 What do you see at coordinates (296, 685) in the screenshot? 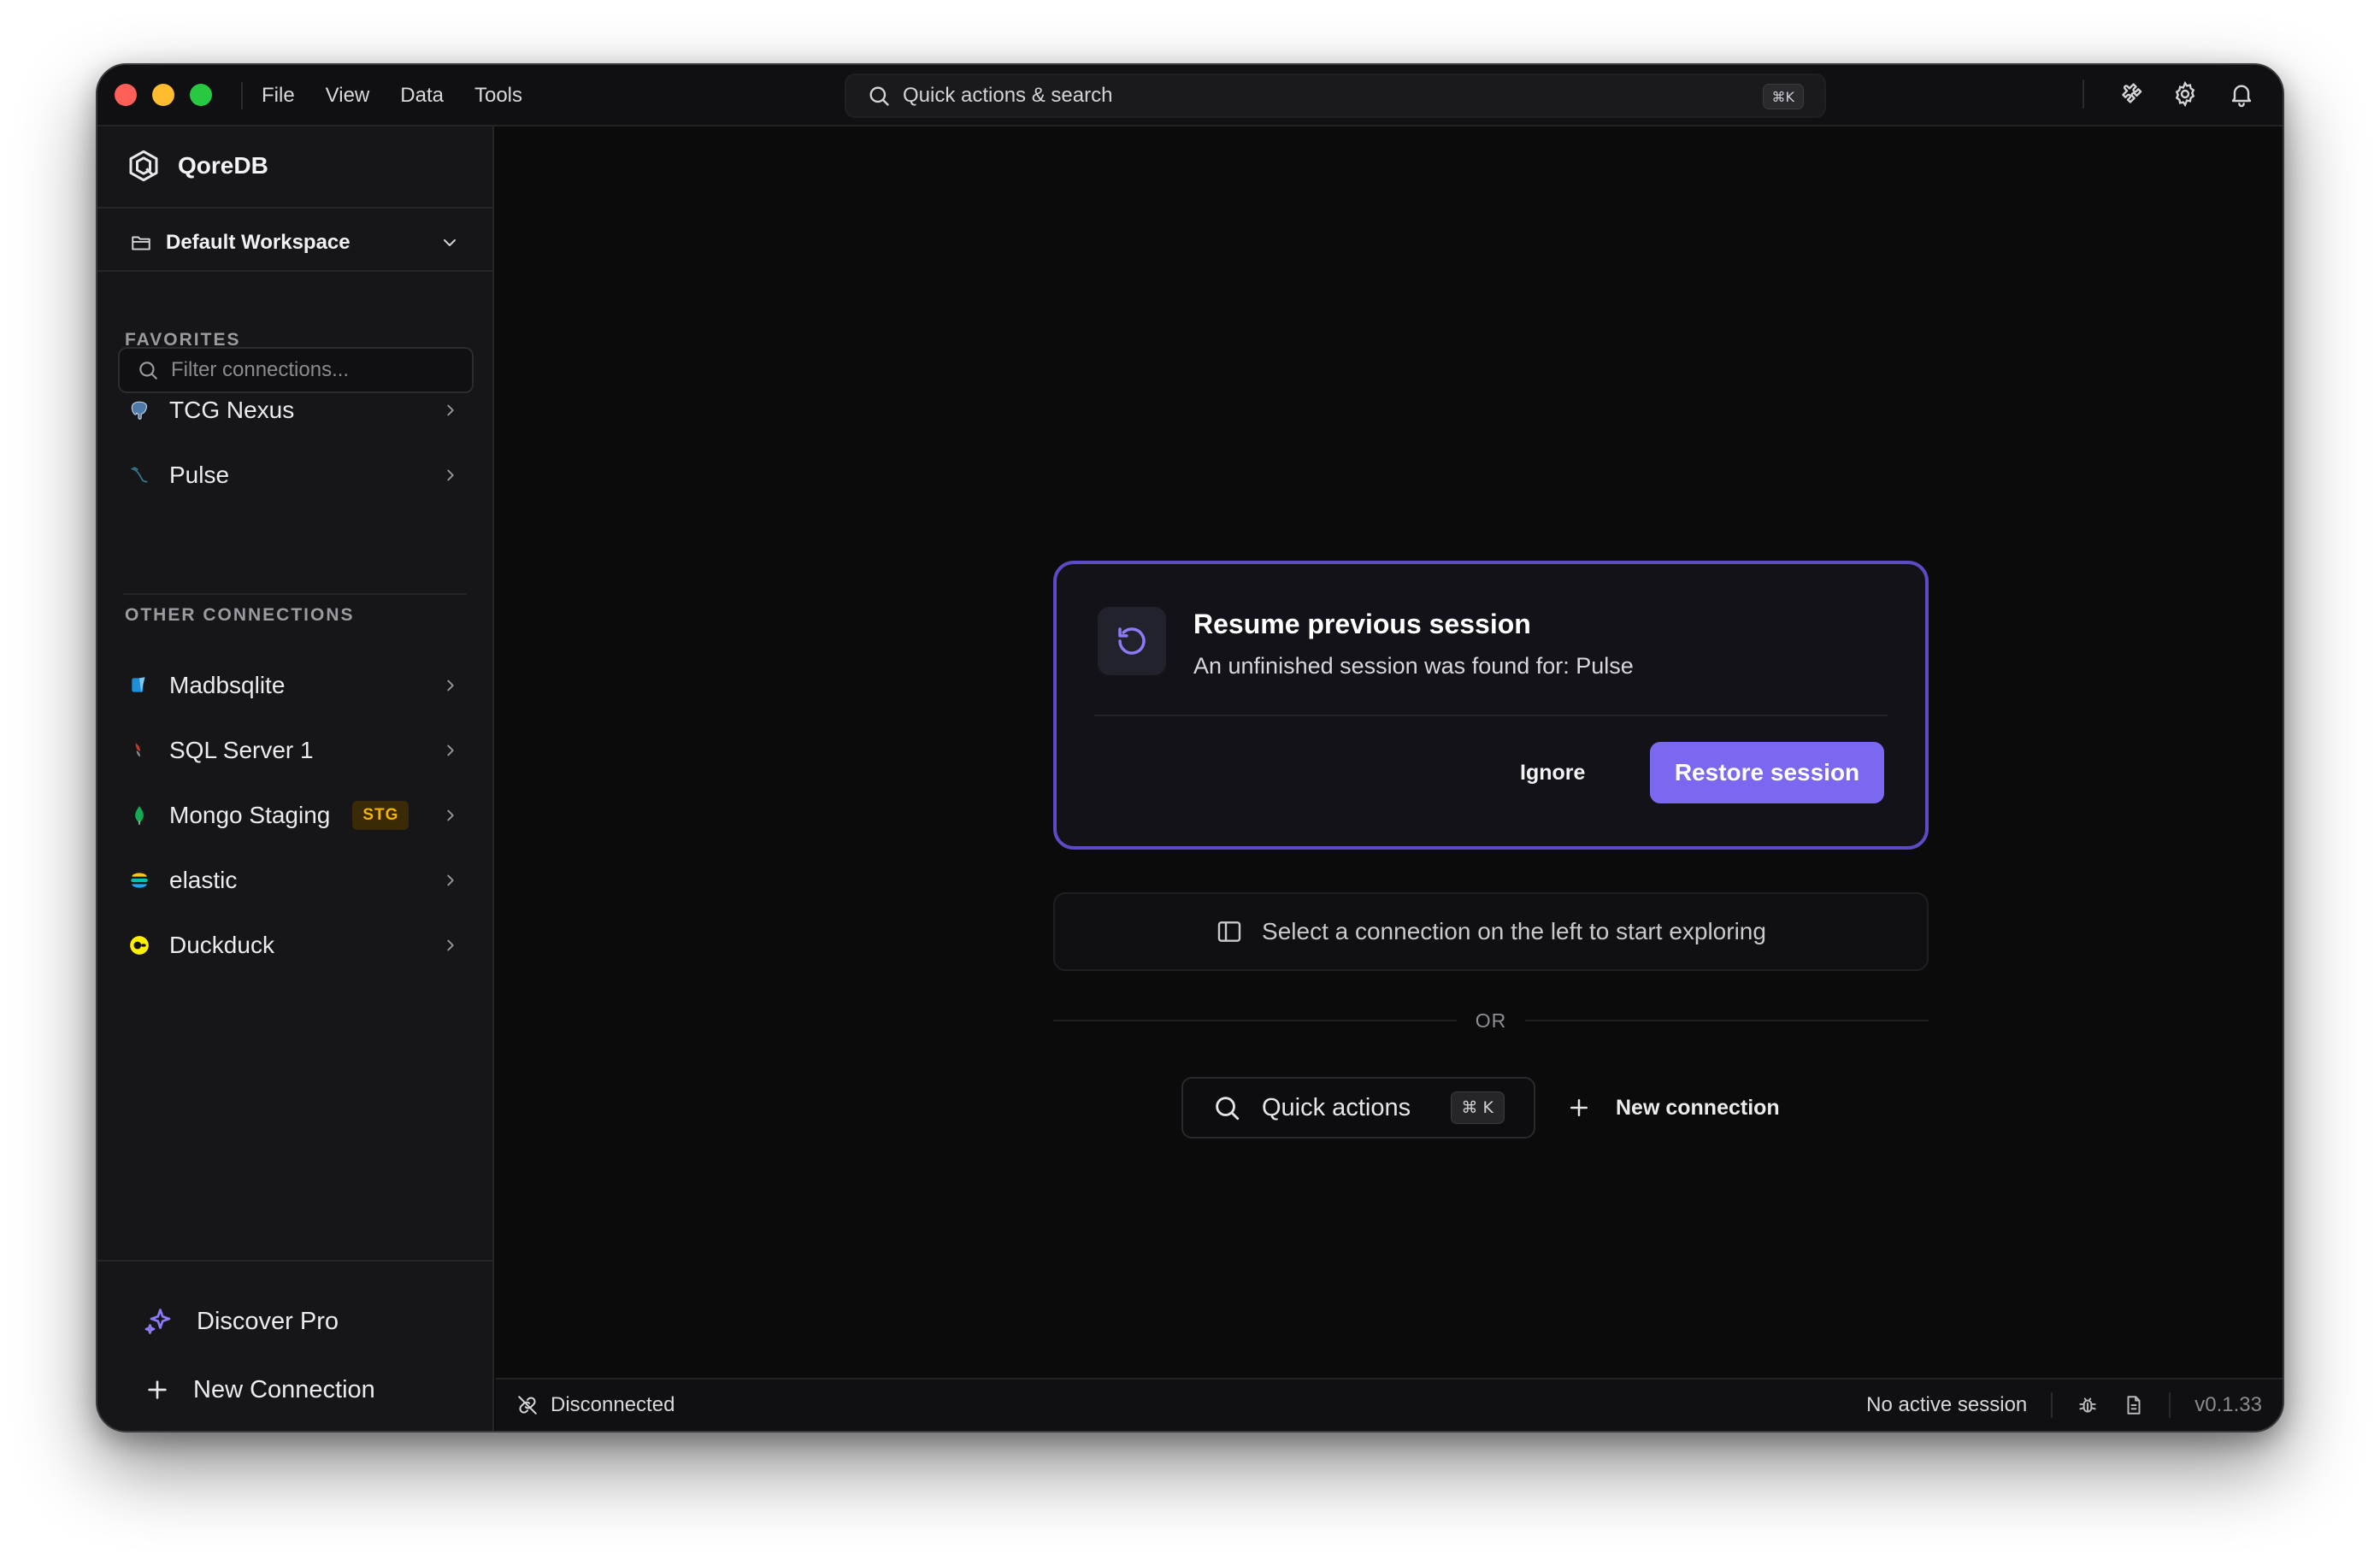
I see `connection-item-madbsqlite: Madbsqlite` at bounding box center [296, 685].